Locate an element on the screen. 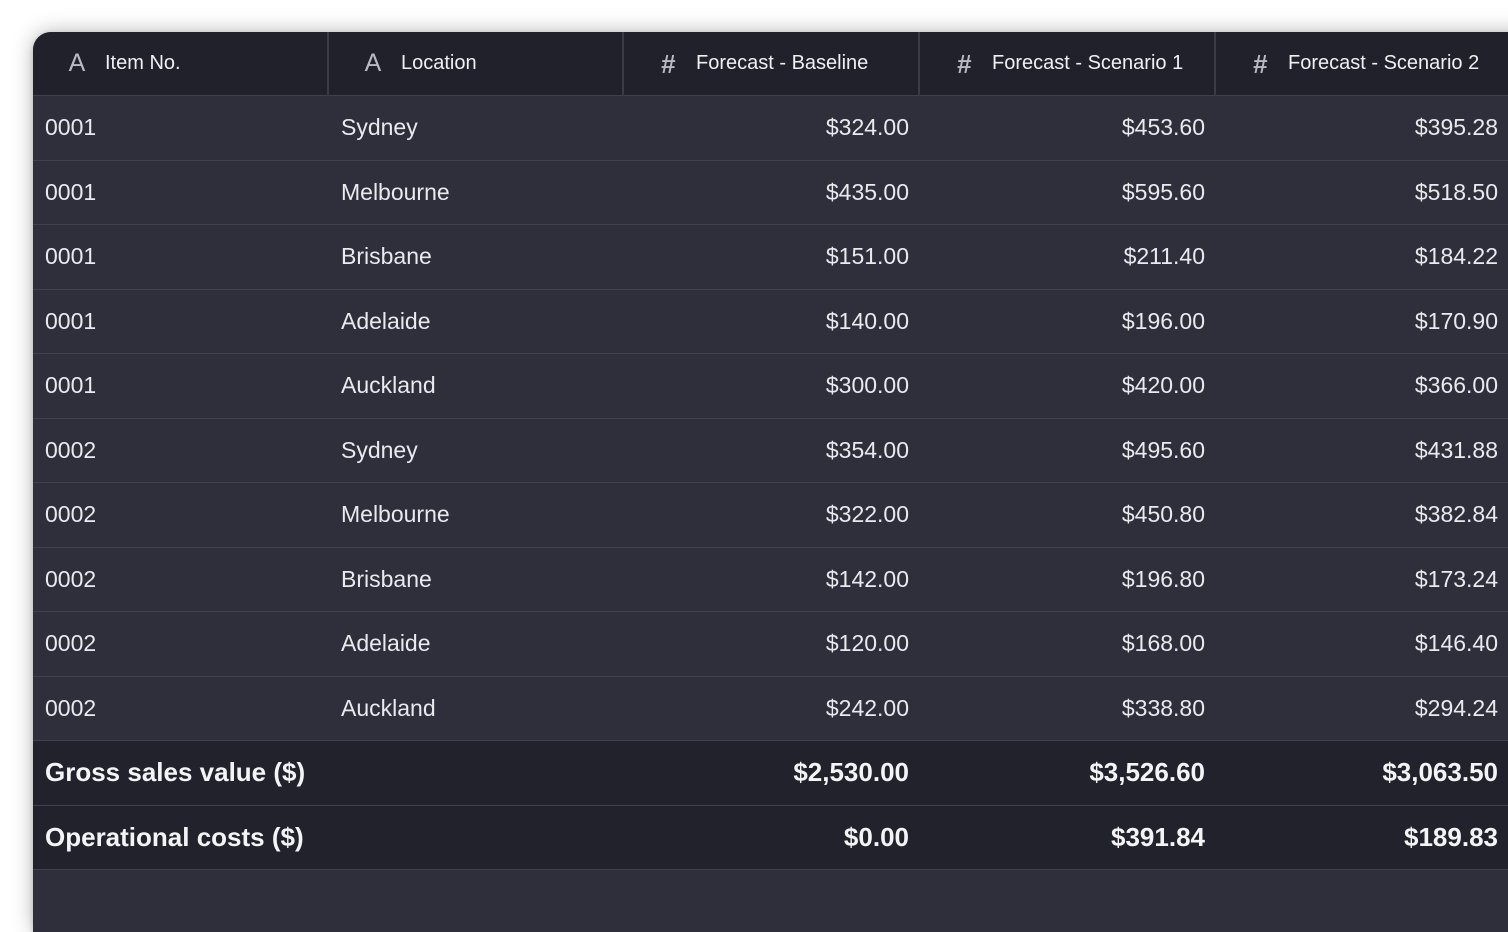  forecast-scenario-1-cell: $450.80 is located at coordinates (1067, 514).